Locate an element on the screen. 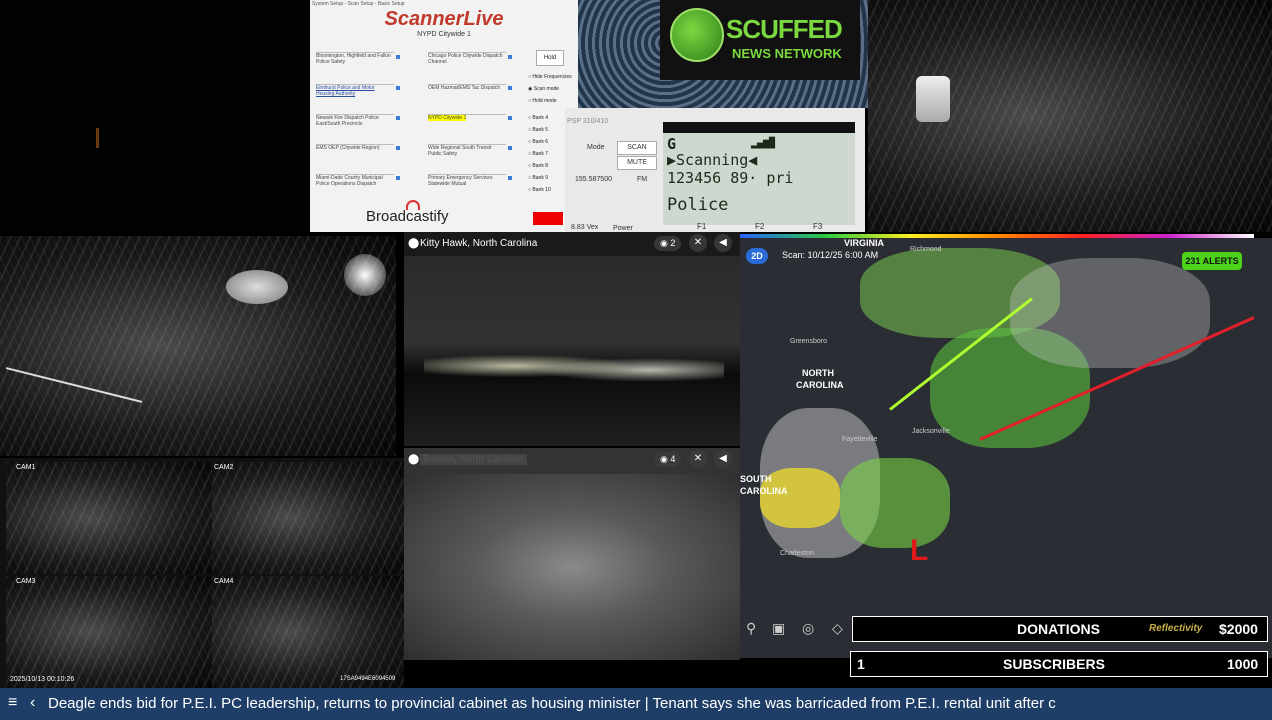 The width and height of the screenshot is (1272, 720). cctv-timestamp: 2025/10/13 00:10:26 is located at coordinates (42, 679).